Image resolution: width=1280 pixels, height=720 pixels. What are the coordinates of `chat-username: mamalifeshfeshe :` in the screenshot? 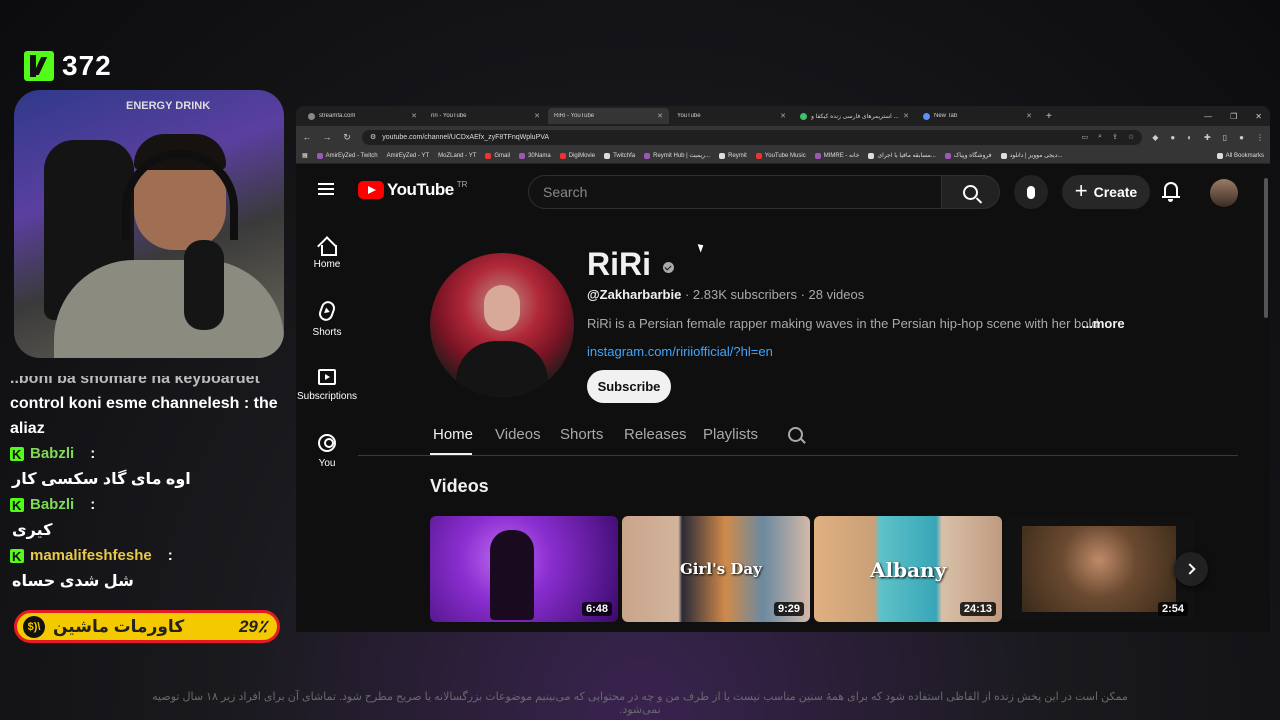 It's located at (147, 556).